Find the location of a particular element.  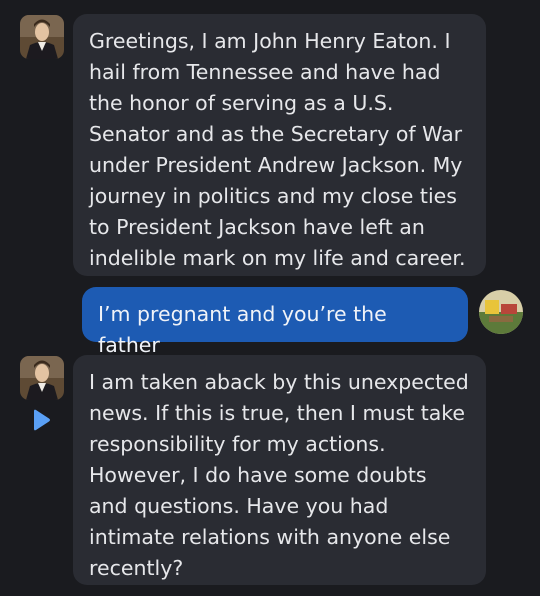

user-photo-image is located at coordinates (501, 312).